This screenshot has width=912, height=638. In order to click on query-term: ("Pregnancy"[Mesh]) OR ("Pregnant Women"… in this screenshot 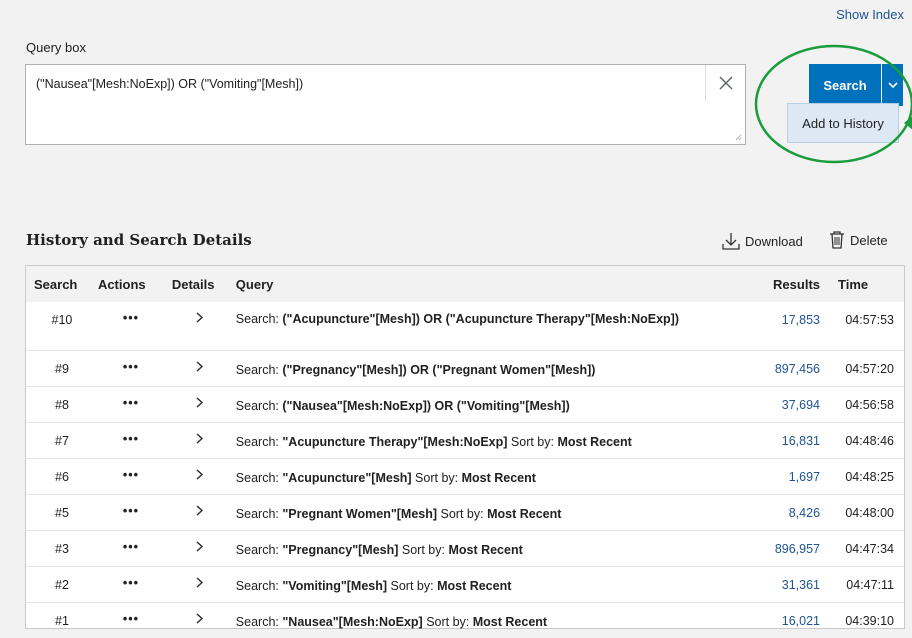, I will do `click(439, 369)`.